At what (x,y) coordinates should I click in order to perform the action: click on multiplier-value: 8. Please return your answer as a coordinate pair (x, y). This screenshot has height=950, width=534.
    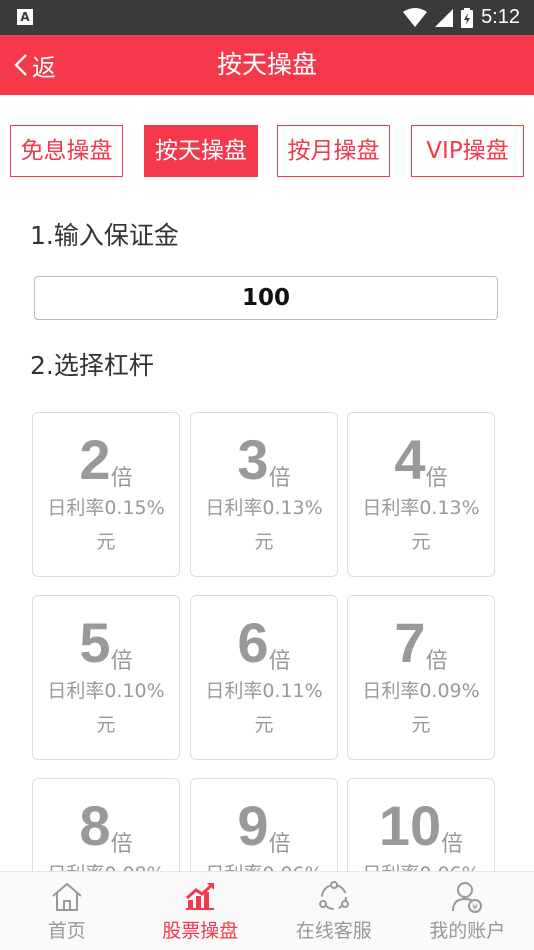
    Looking at the image, I should click on (95, 825).